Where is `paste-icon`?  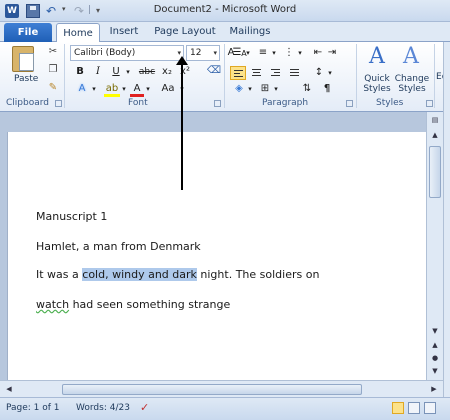 paste-icon is located at coordinates (23, 59).